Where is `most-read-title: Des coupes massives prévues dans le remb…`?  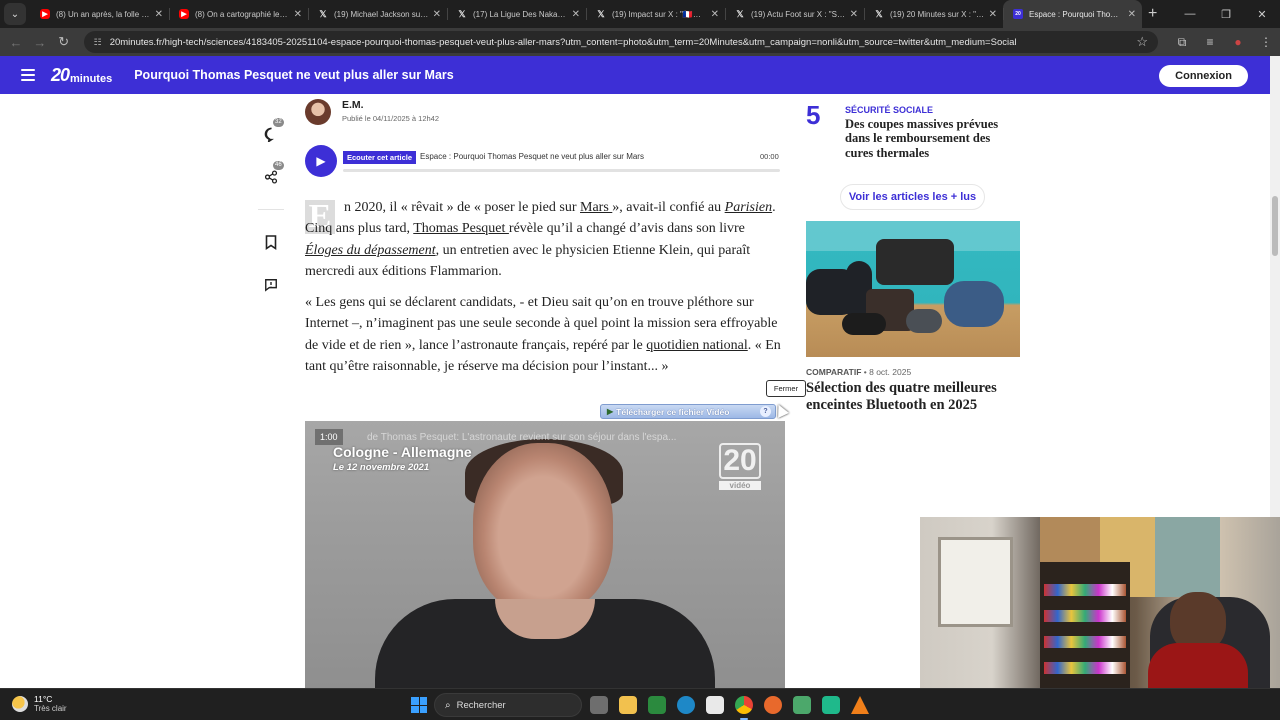
most-read-title: Des coupes massives prévues dans le remb… is located at coordinates (932, 138).